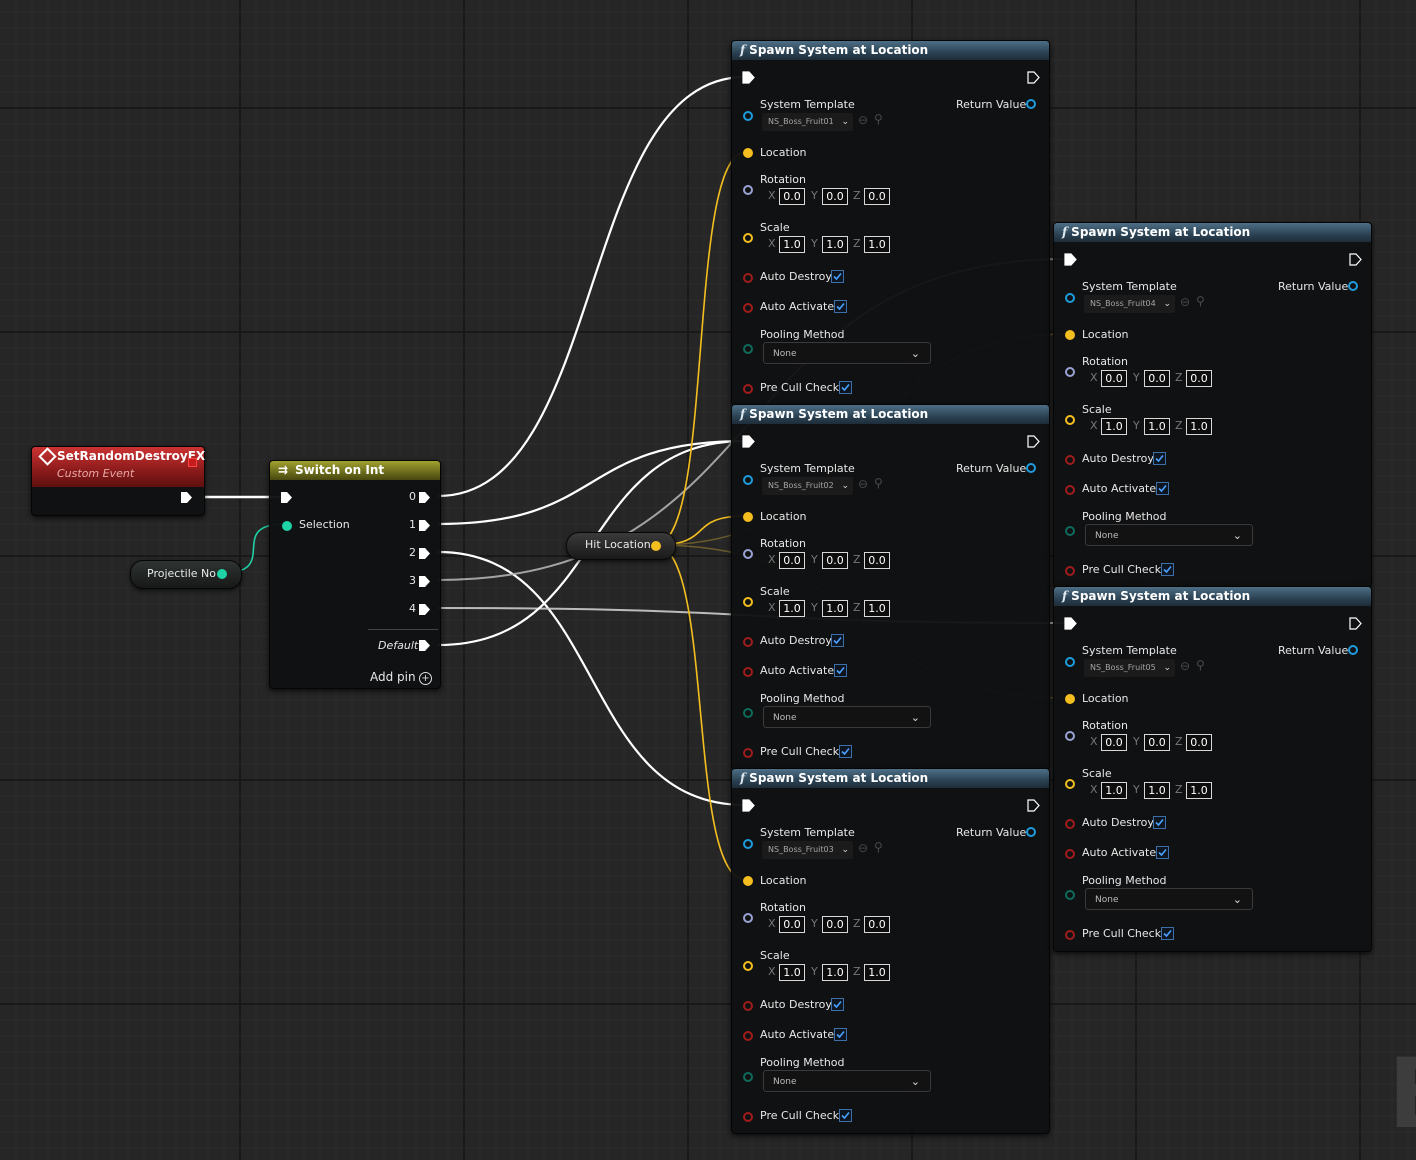 The width and height of the screenshot is (1416, 1160). Describe the element at coordinates (656, 546) in the screenshot. I see `hit-location-pin` at that location.